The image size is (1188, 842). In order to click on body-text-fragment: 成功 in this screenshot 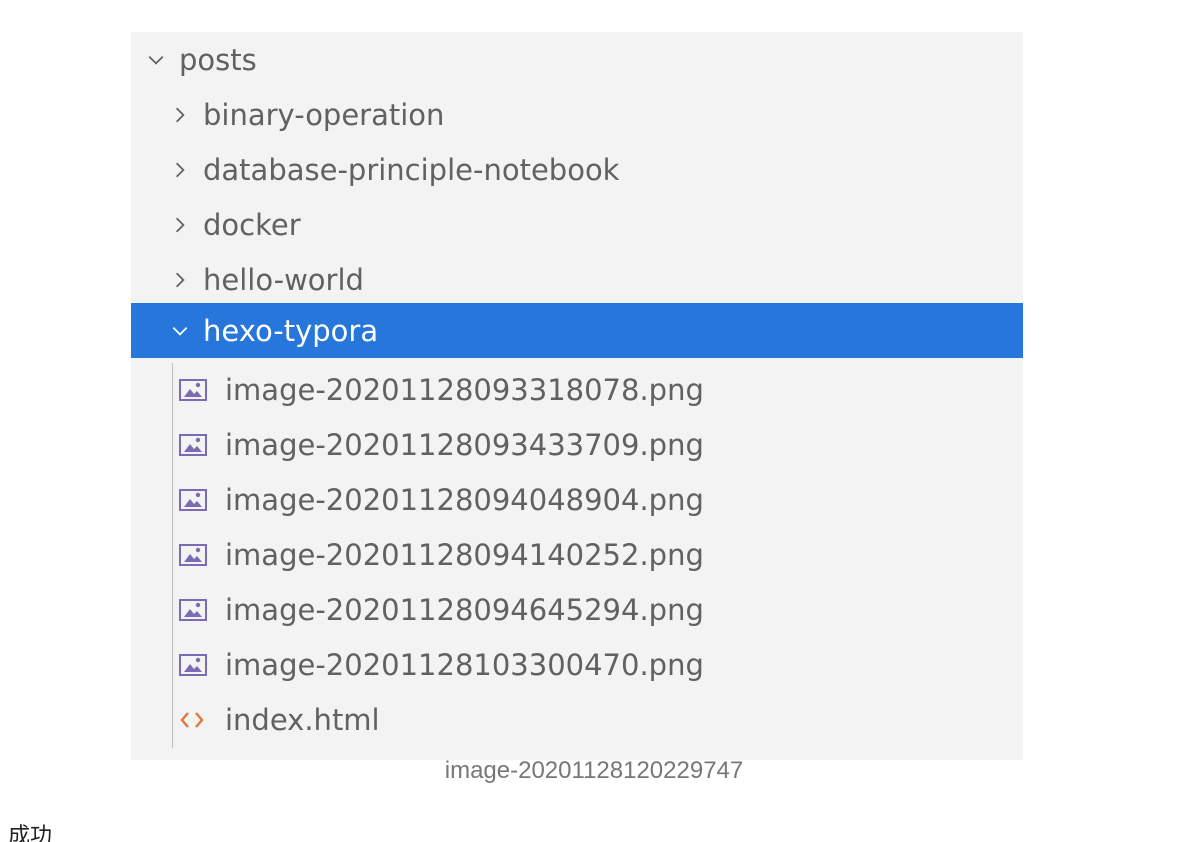, I will do `click(30, 833)`.